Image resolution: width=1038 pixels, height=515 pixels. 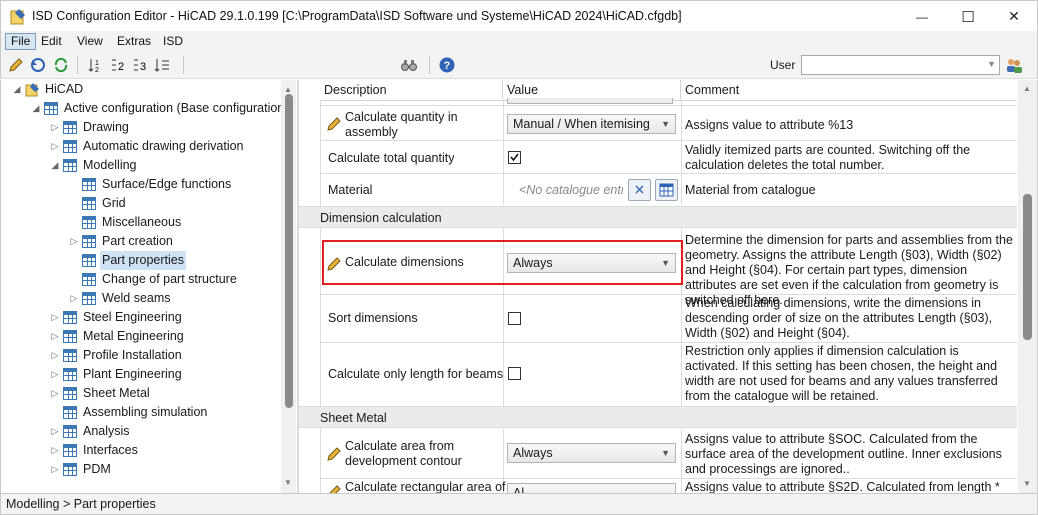 I want to click on total-quantity-checkbox, so click(x=514, y=157).